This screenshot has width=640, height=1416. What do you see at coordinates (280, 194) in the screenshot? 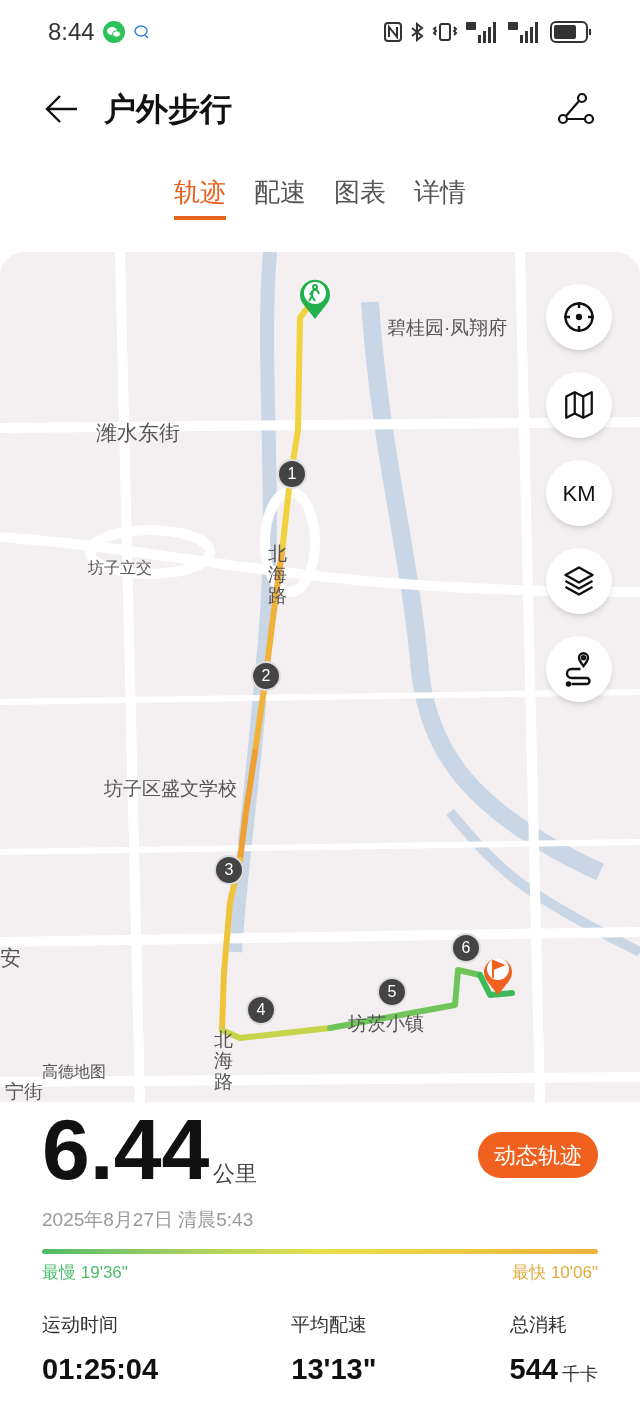
I see `tab: 配速` at bounding box center [280, 194].